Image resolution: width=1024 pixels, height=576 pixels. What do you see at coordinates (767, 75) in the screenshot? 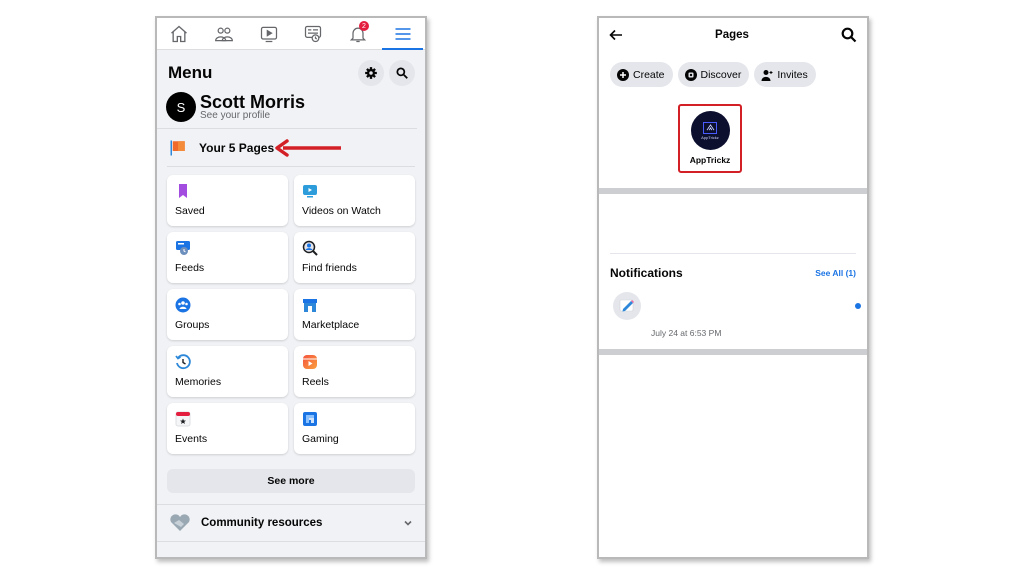
I see `invite-person-icon` at bounding box center [767, 75].